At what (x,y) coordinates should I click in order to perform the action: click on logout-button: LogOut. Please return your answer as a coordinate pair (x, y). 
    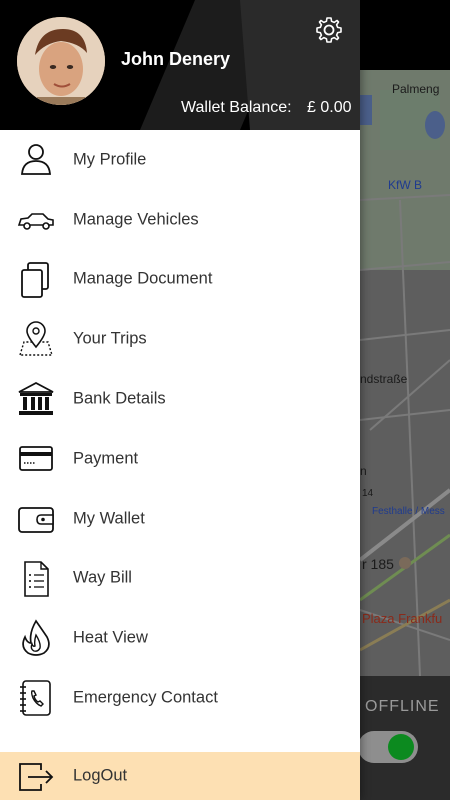
    Looking at the image, I should click on (180, 776).